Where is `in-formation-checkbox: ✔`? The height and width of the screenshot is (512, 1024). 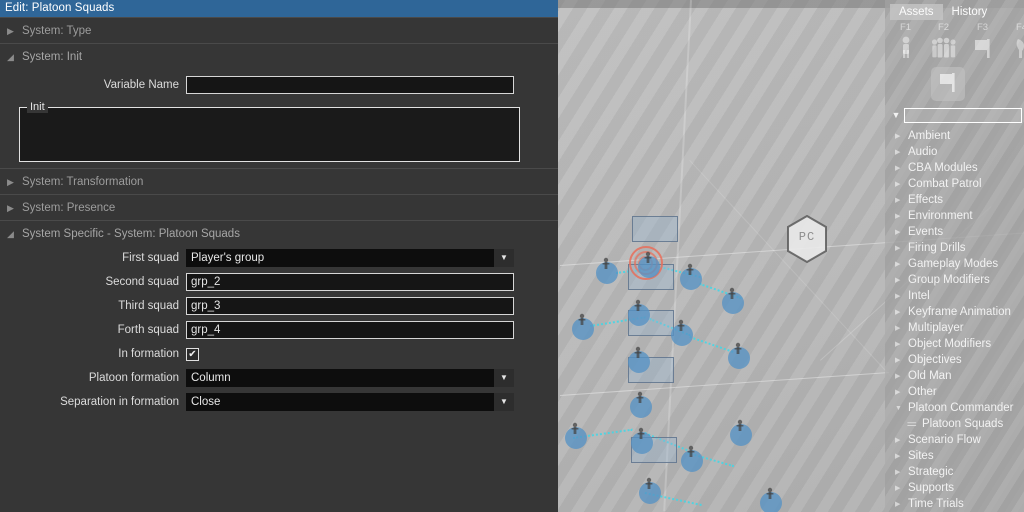 in-formation-checkbox: ✔ is located at coordinates (192, 354).